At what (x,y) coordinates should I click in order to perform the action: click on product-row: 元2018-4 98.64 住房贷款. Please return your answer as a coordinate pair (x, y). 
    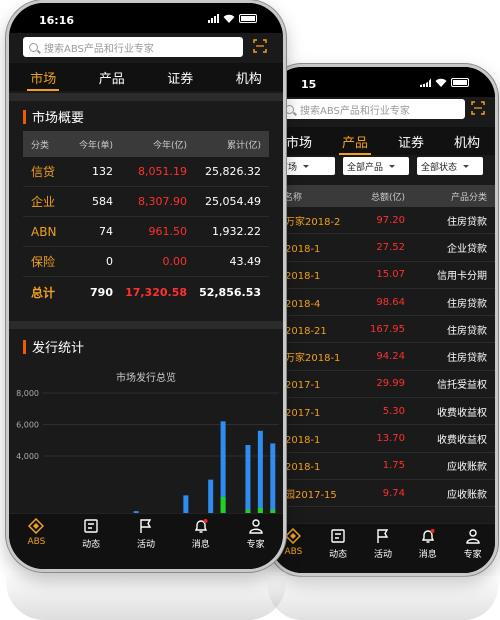
    Looking at the image, I should click on (383, 303).